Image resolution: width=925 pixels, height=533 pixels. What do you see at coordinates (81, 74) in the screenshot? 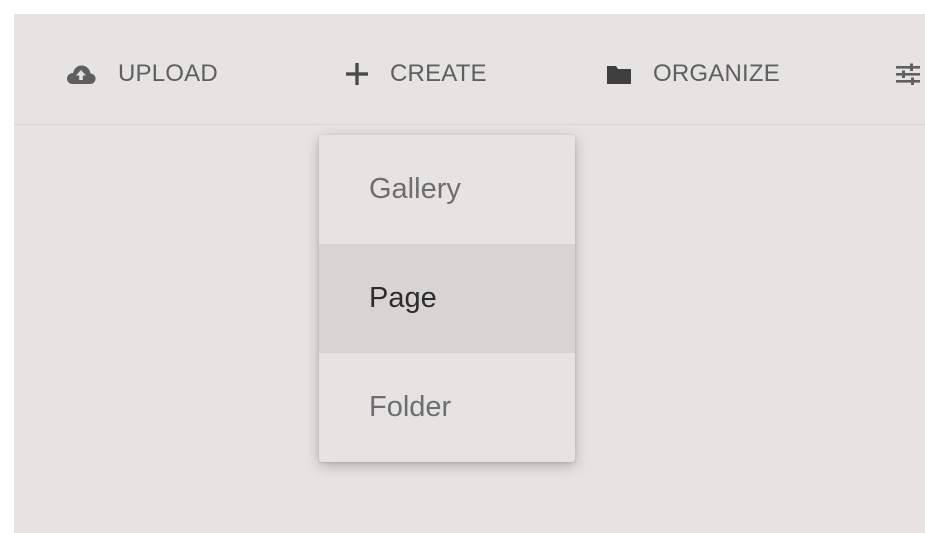
I see `cloud-upload-icon` at bounding box center [81, 74].